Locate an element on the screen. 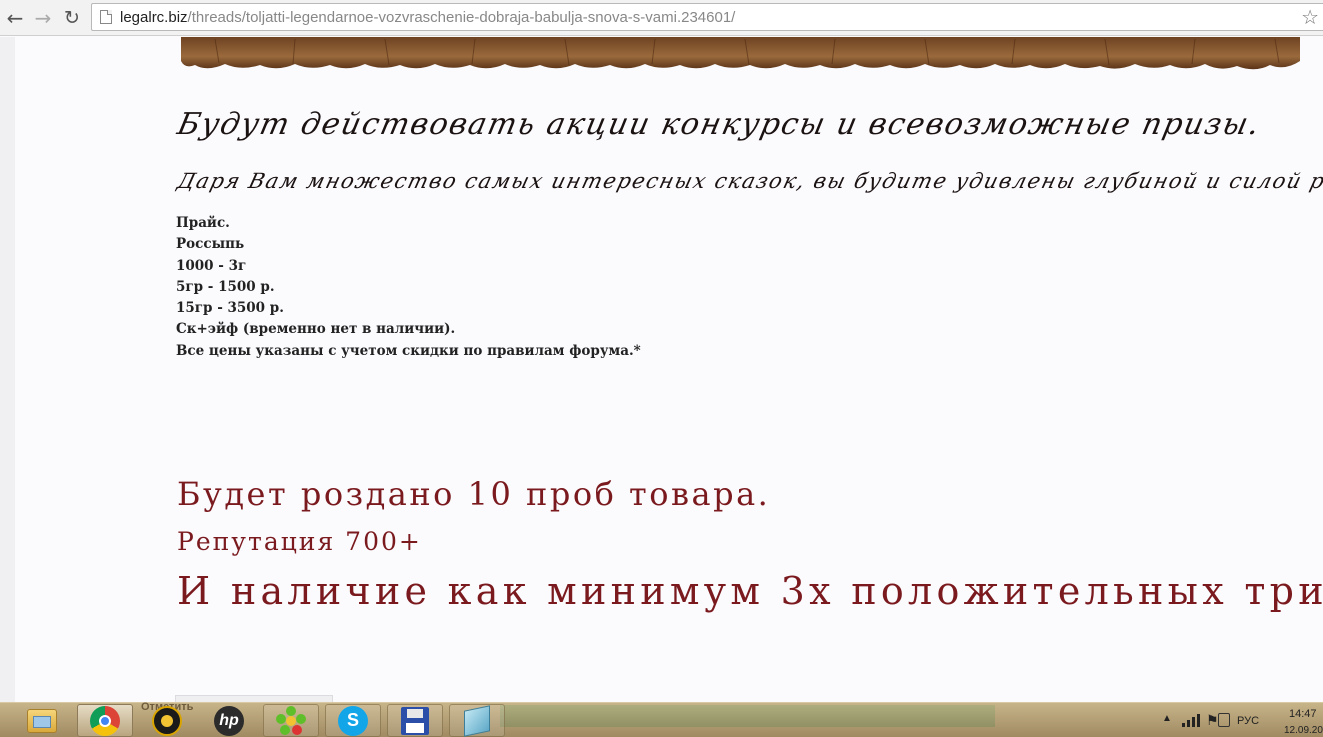  floppy-save-icon is located at coordinates (415, 720).